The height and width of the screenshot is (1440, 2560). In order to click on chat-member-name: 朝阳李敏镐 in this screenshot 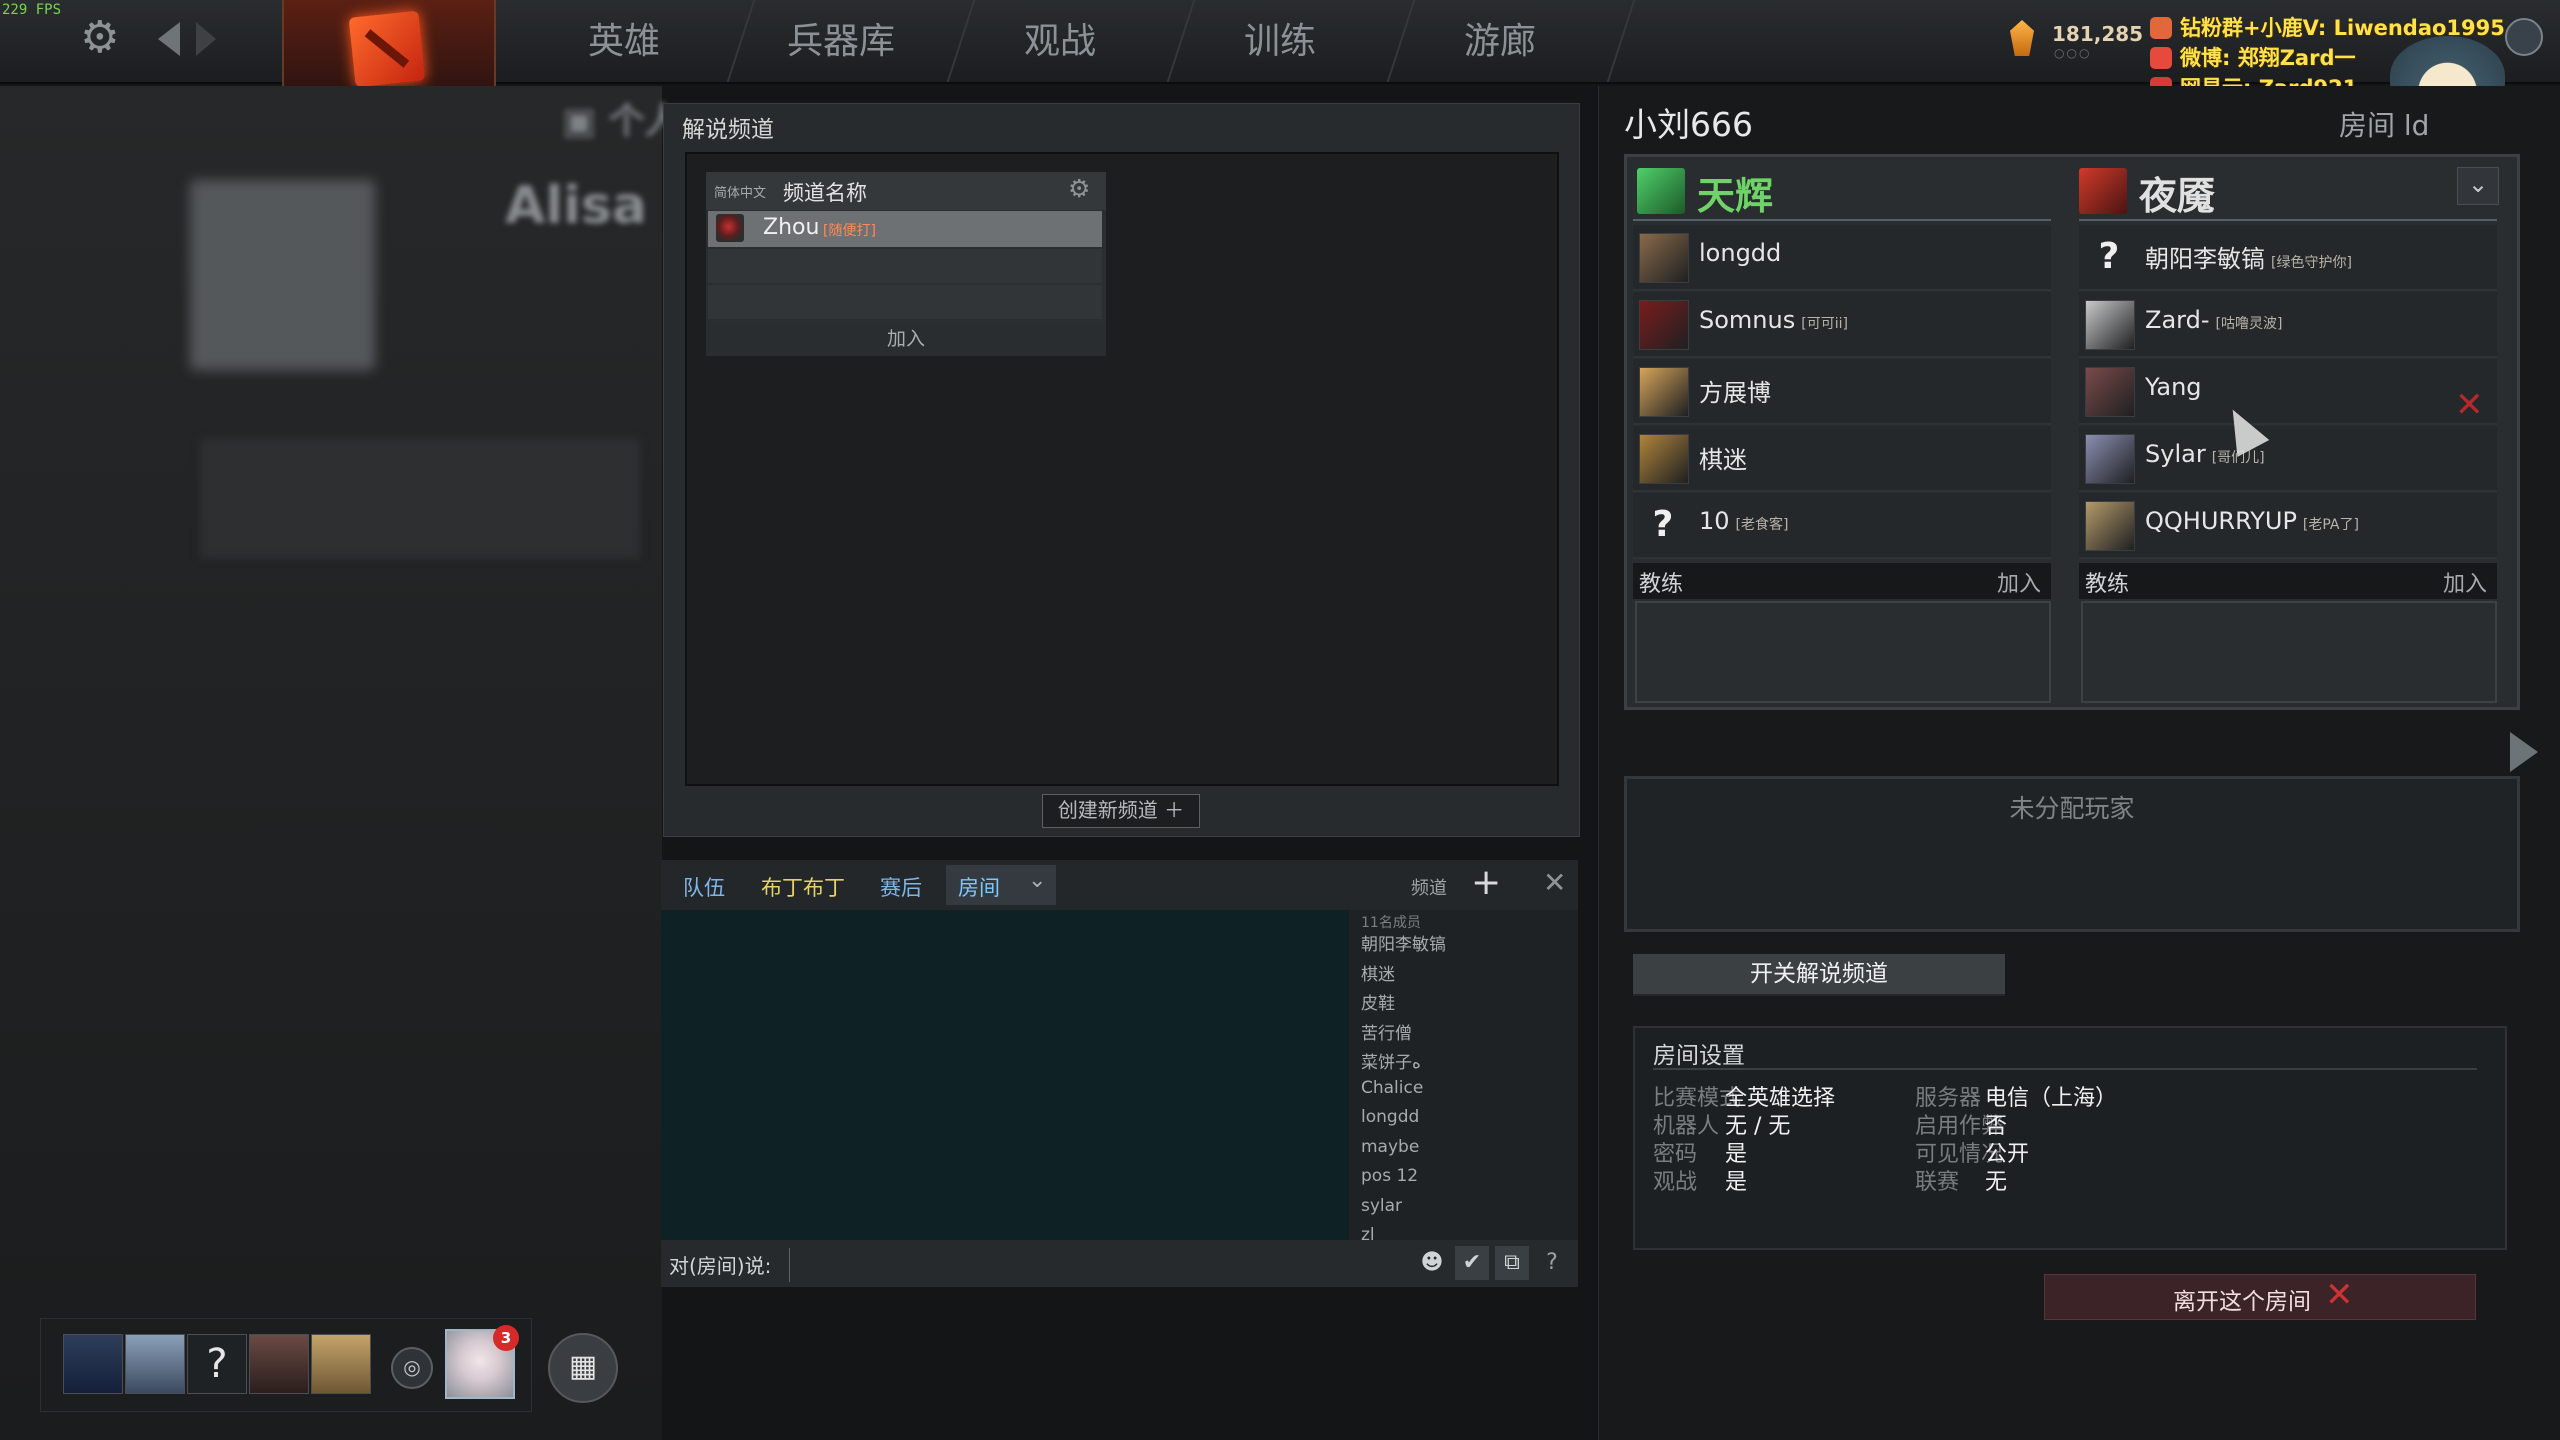, I will do `click(1403, 942)`.